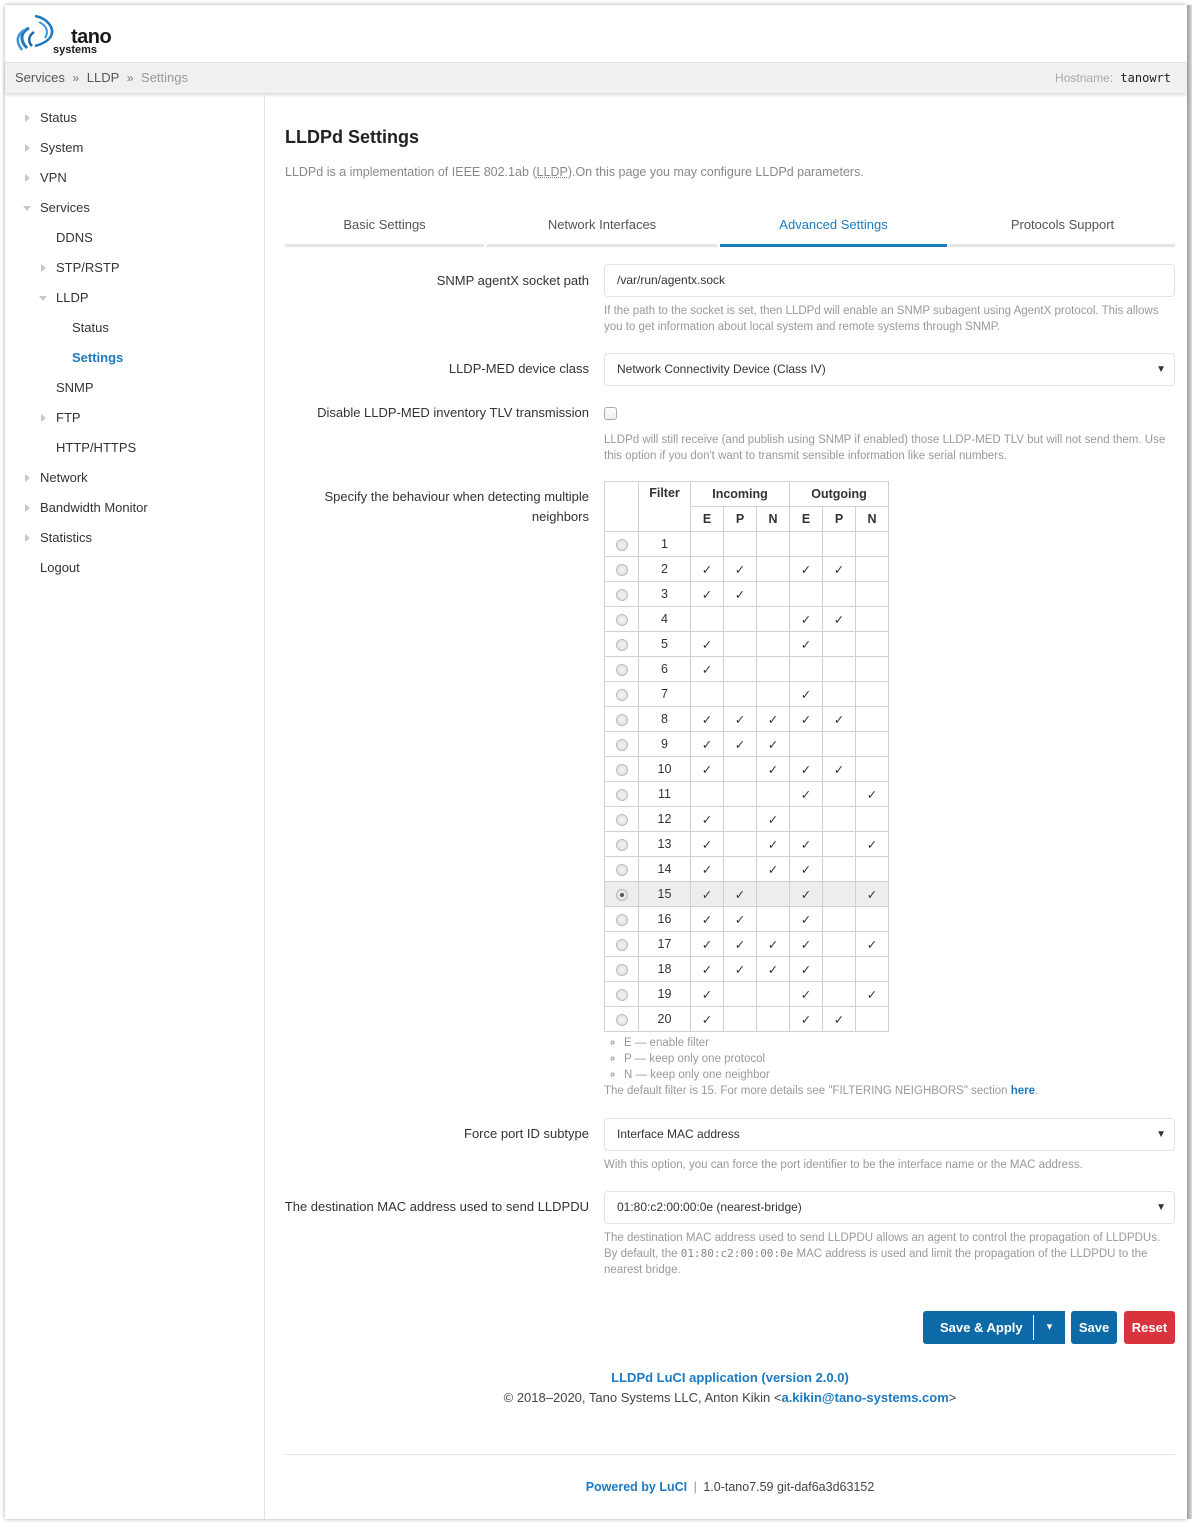 The width and height of the screenshot is (1195, 1527). I want to click on sidebar-item-services: Services, so click(56, 207).